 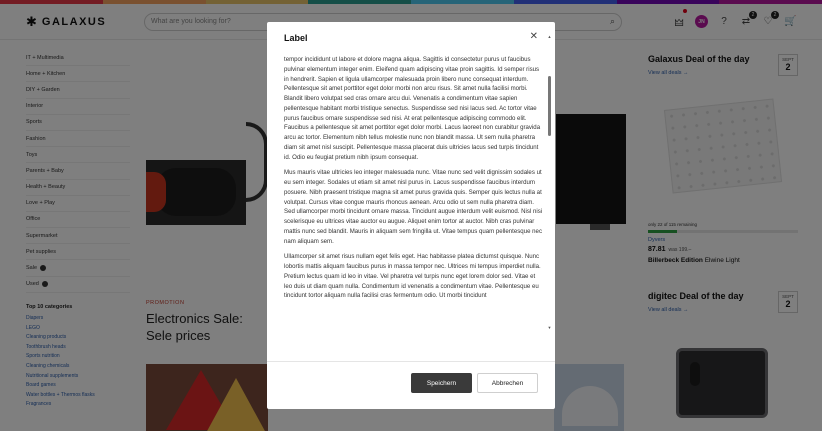 I want to click on scroll-thumb, so click(x=549, y=106).